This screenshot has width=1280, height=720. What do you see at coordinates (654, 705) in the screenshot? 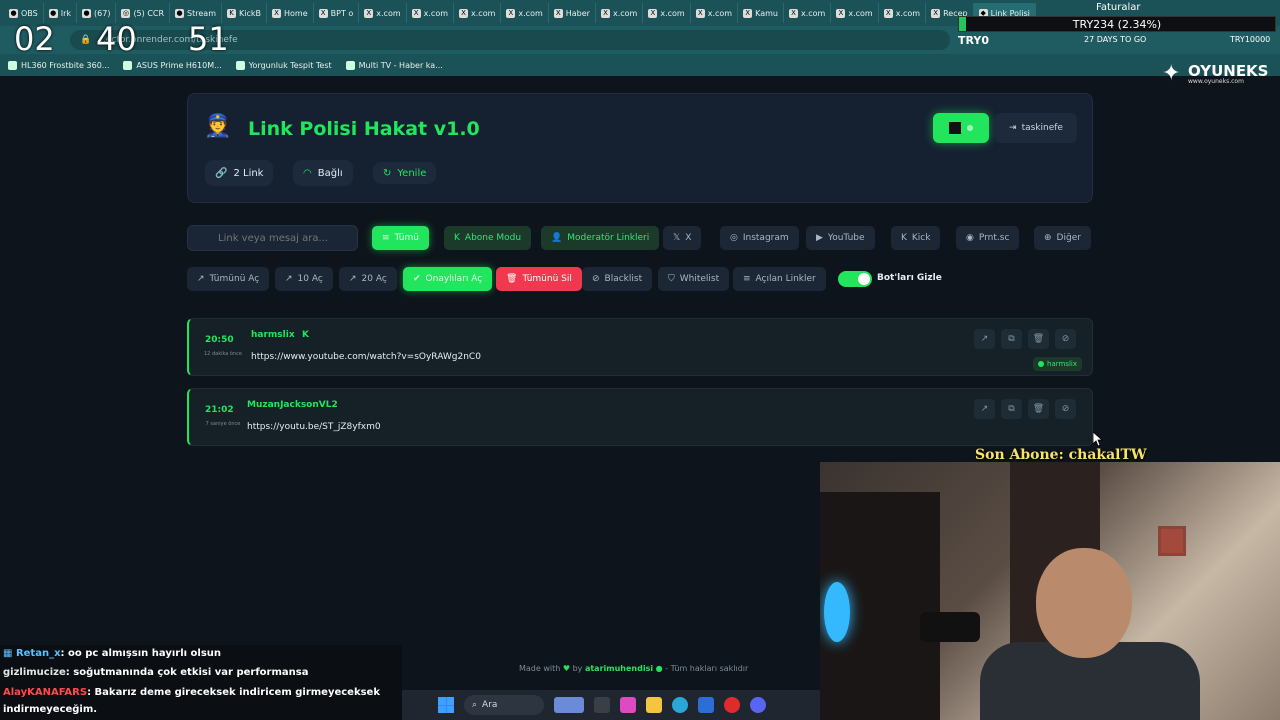
I see `taskbar-folder-icon` at bounding box center [654, 705].